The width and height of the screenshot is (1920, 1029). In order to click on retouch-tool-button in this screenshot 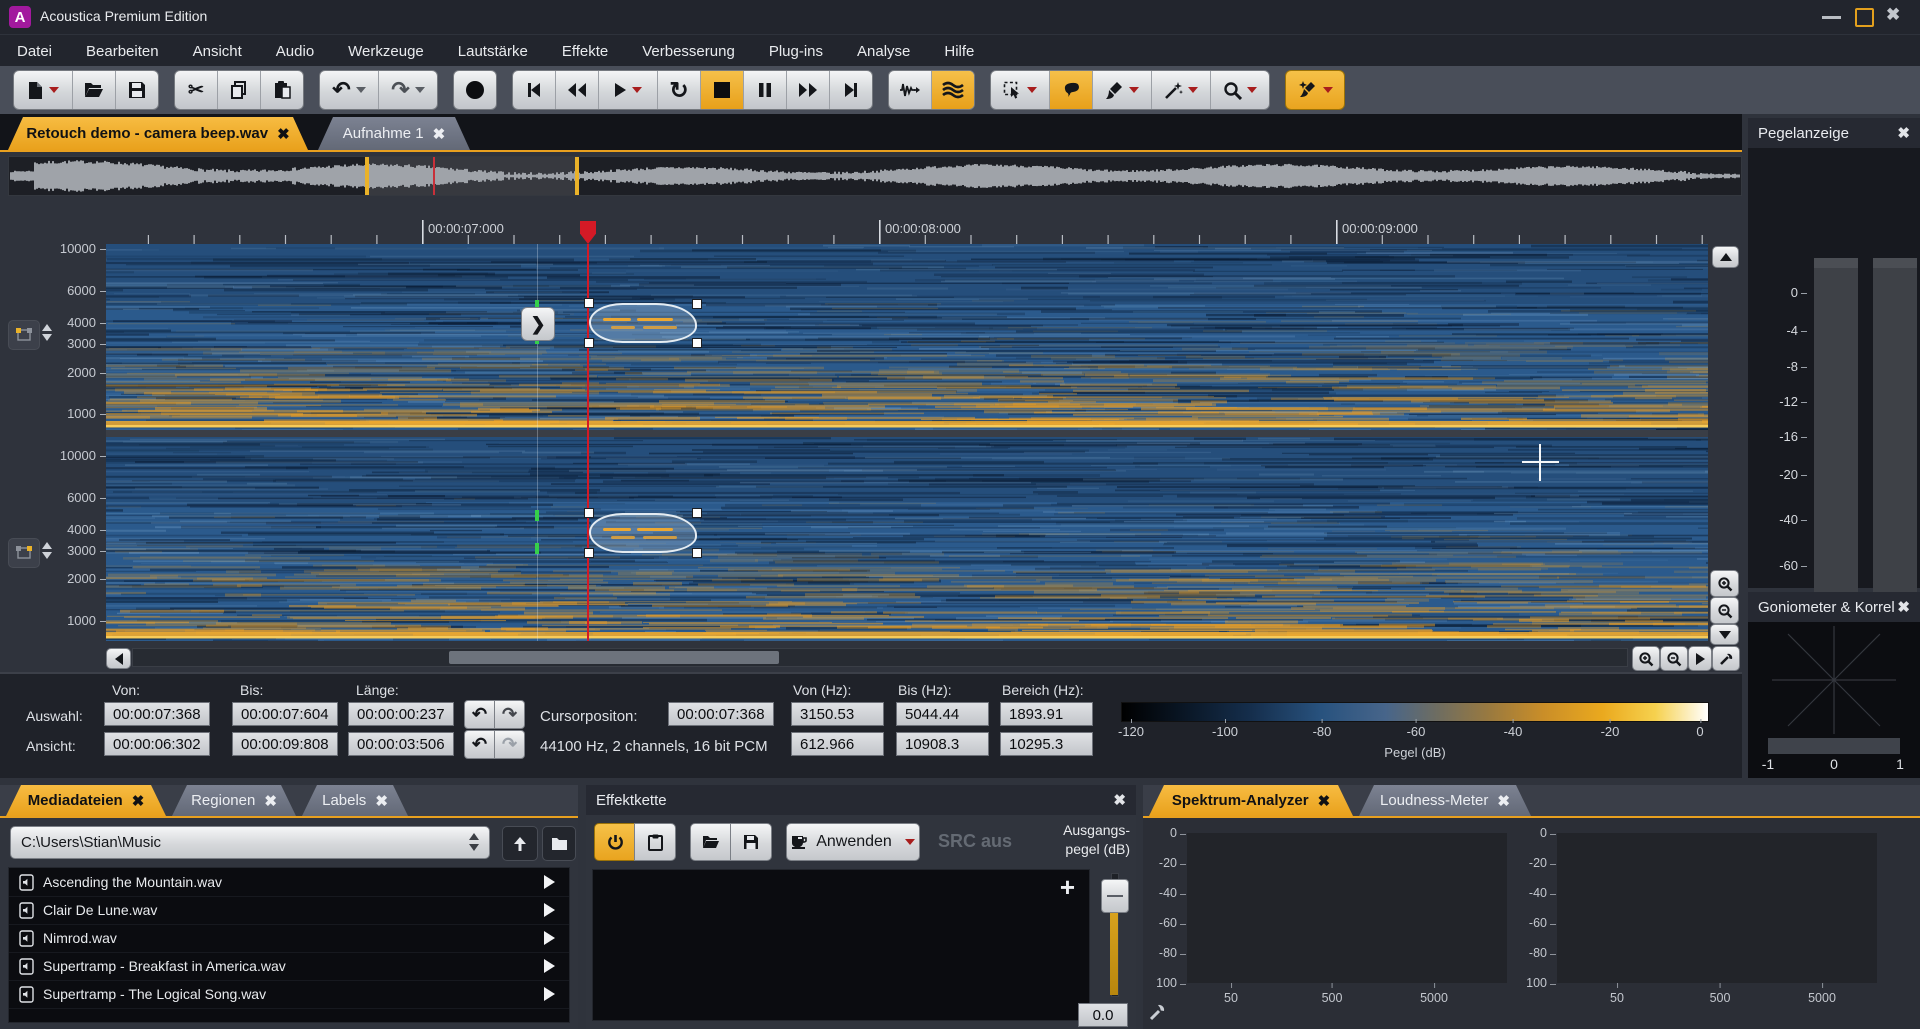, I will do `click(1315, 90)`.